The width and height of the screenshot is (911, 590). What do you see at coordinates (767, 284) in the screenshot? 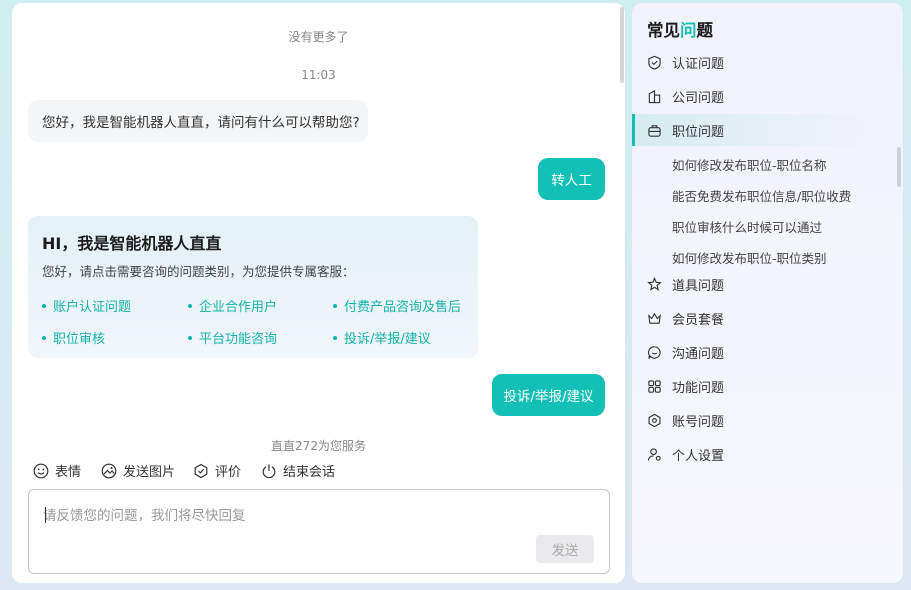
I see `faq-item-props: 道具问题` at bounding box center [767, 284].